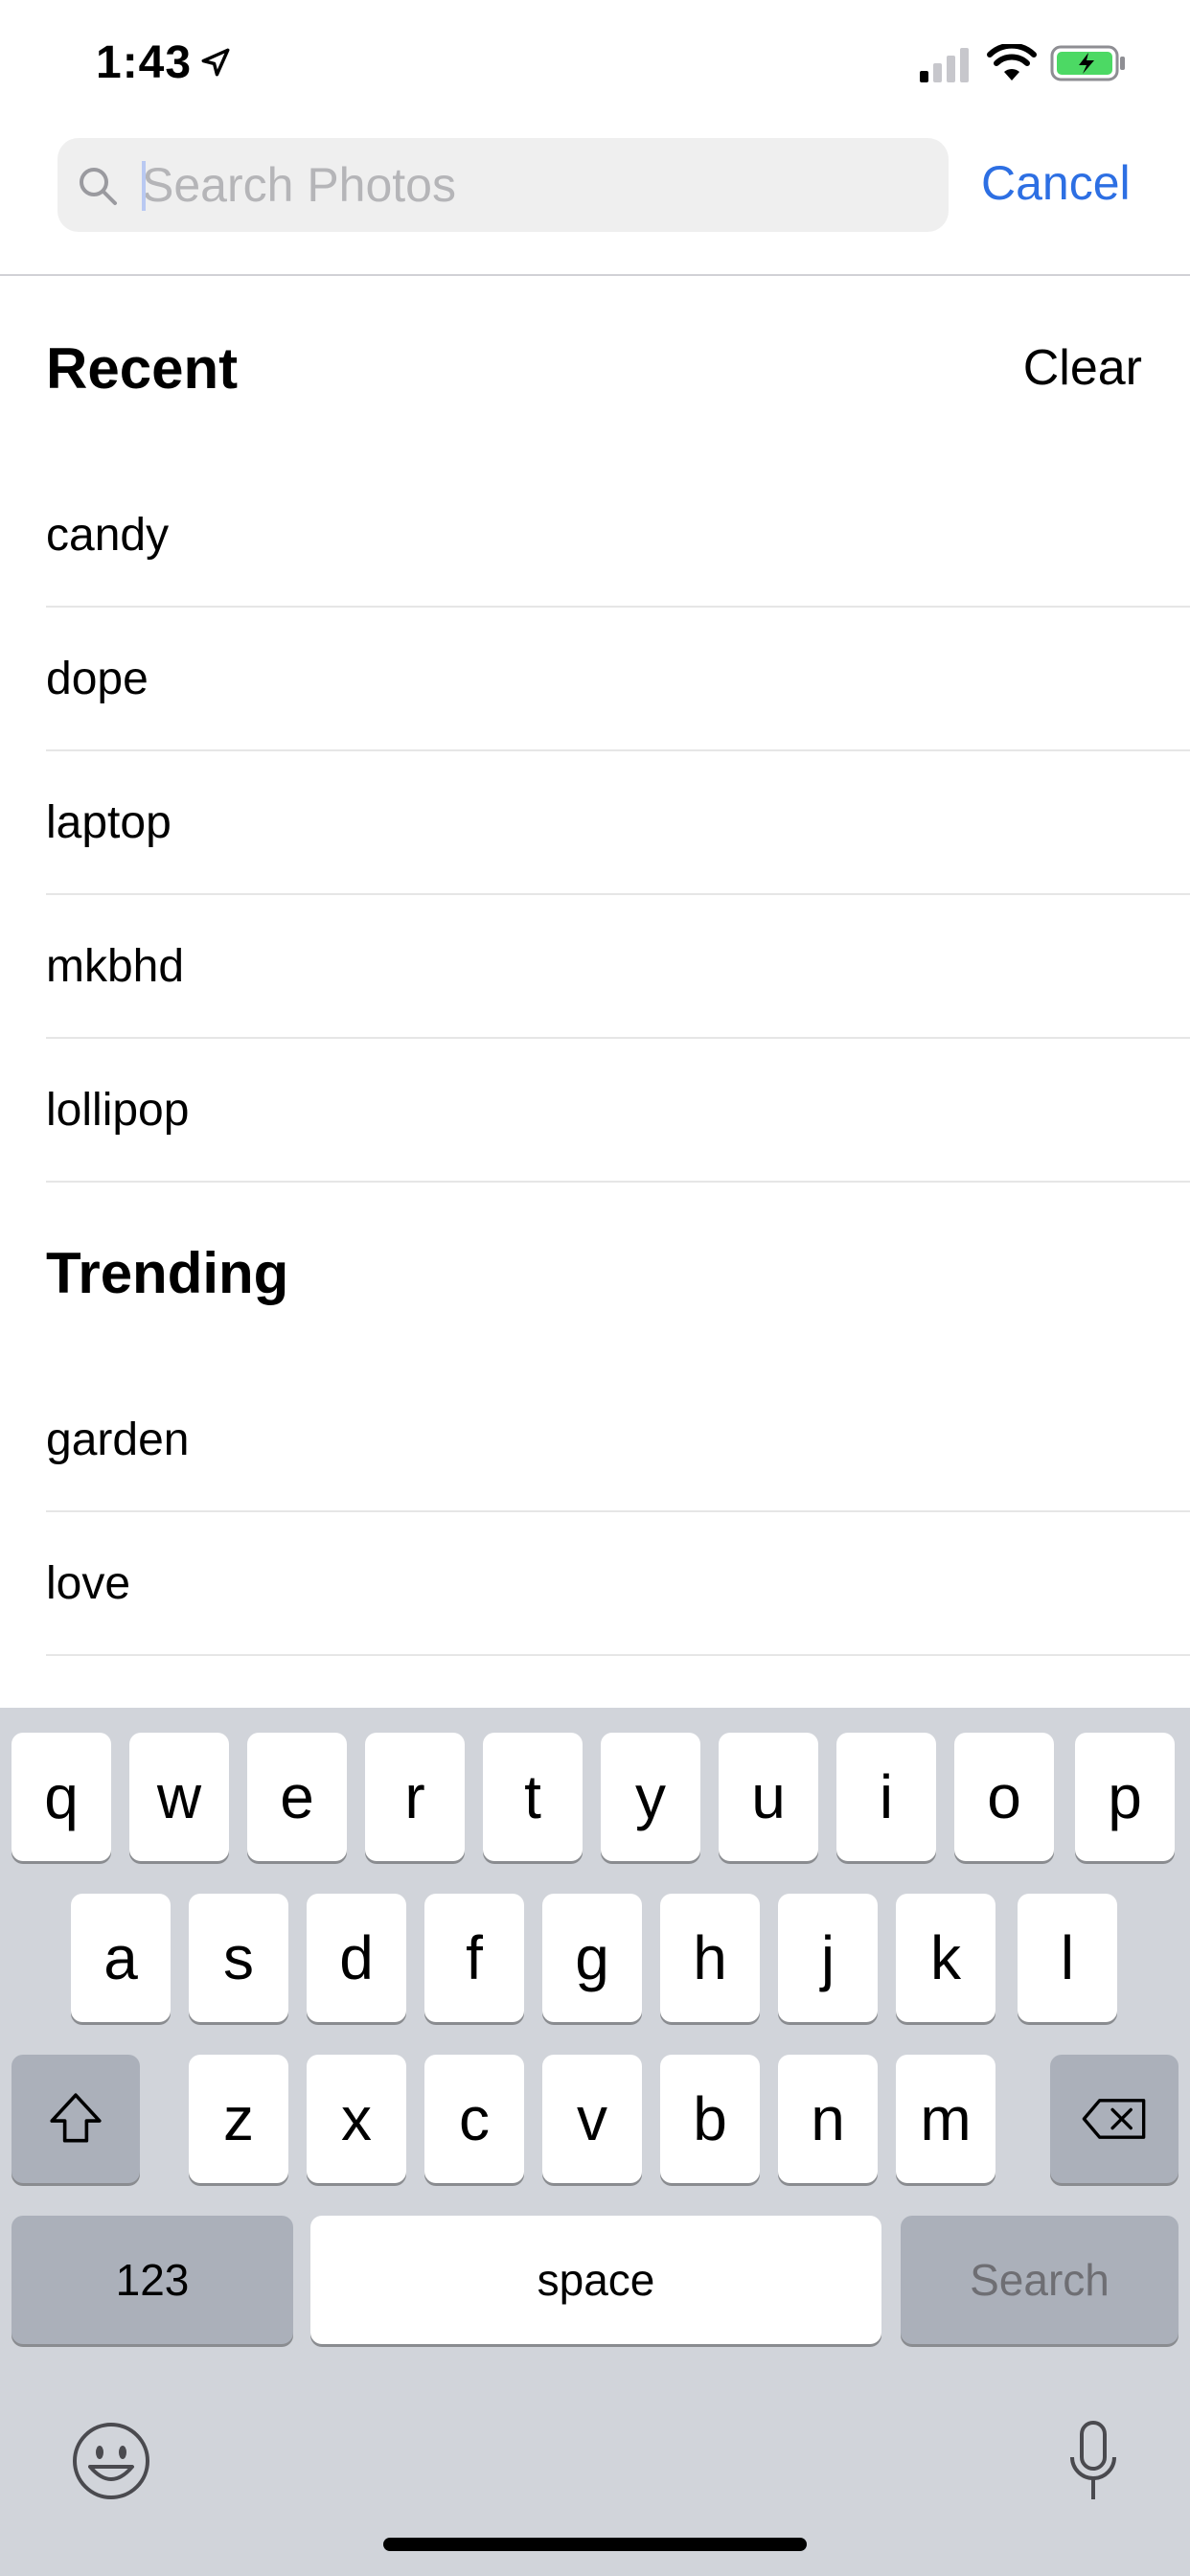 This screenshot has width=1190, height=2576. I want to click on search-key: Search, so click(1040, 2280).